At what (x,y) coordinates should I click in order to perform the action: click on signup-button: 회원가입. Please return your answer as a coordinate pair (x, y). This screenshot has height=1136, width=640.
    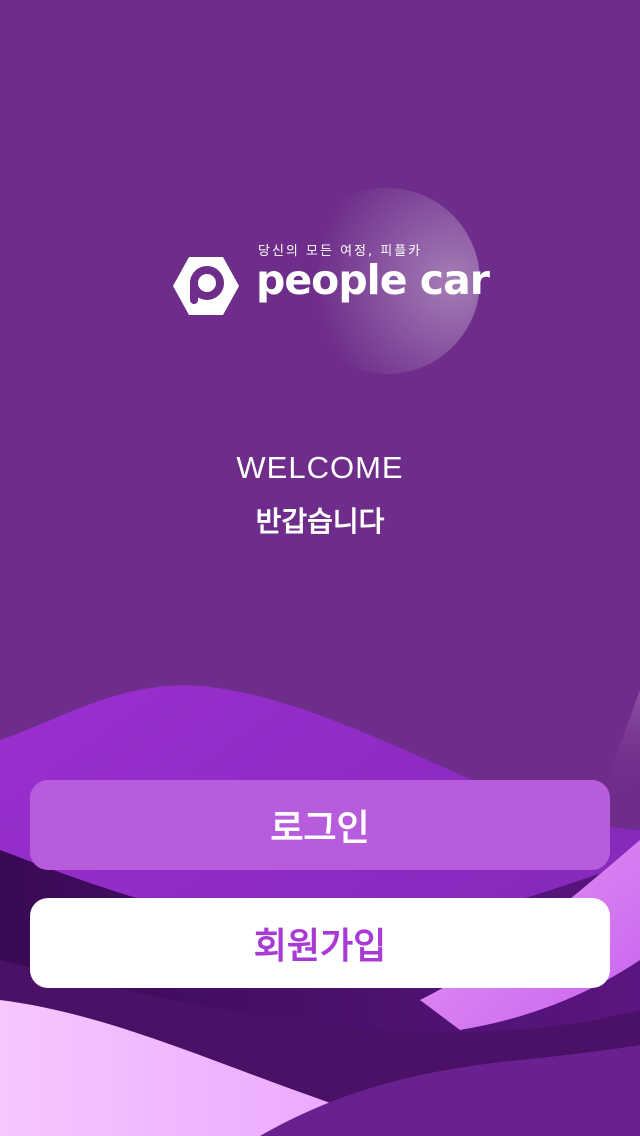
    Looking at the image, I should click on (320, 943).